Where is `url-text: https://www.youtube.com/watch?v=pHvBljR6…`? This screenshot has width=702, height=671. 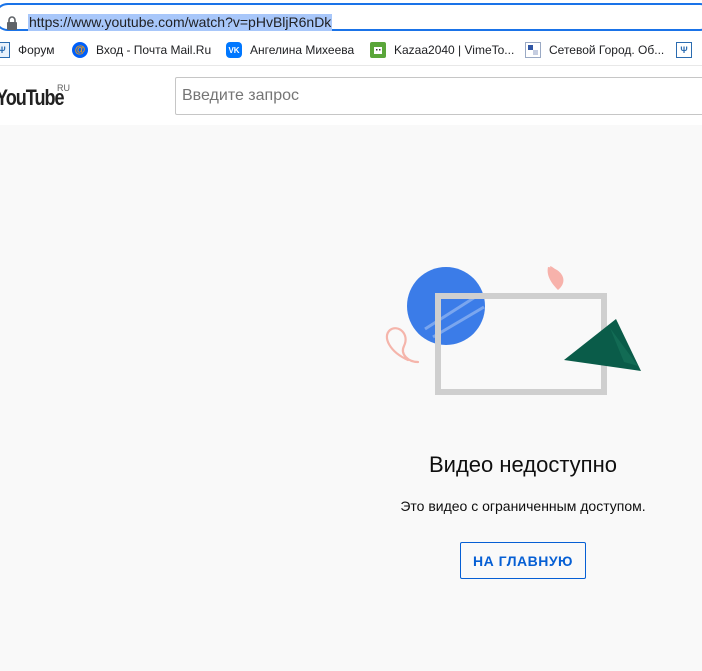
url-text: https://www.youtube.com/watch?v=pHvBljR6… is located at coordinates (180, 22).